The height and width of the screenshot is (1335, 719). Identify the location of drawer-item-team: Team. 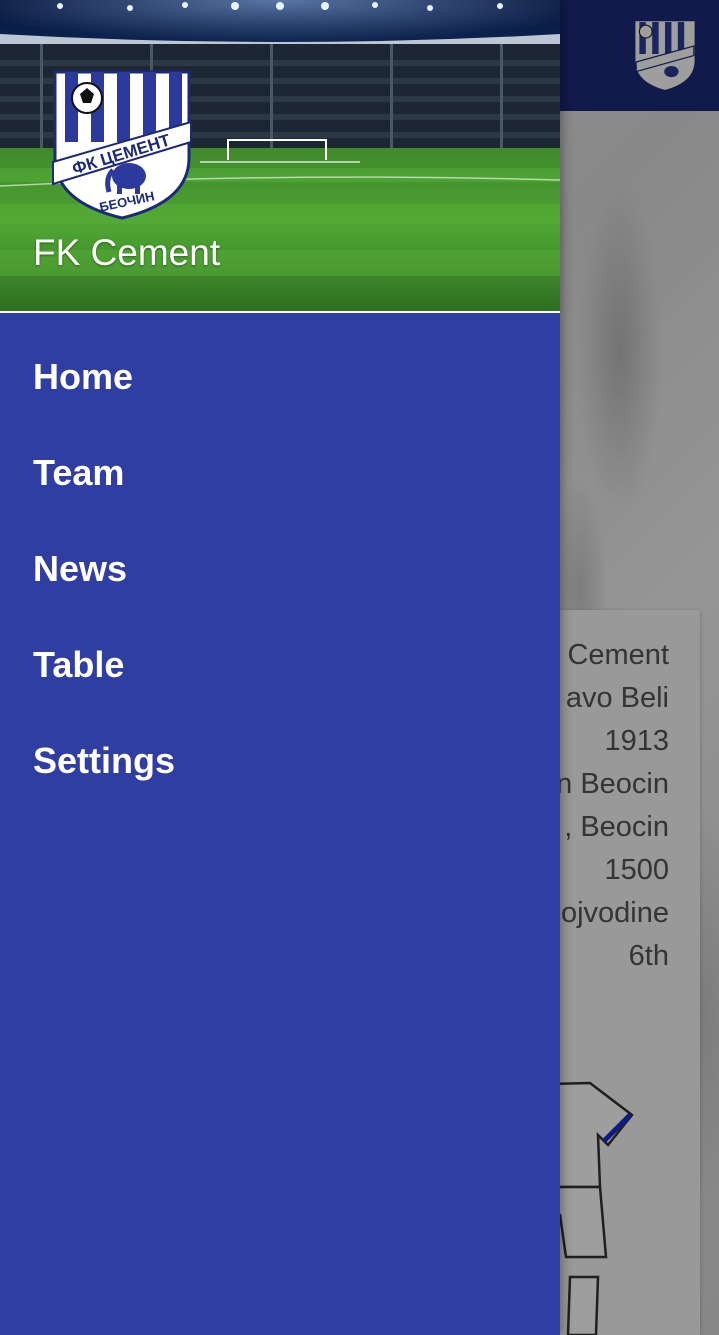
(280, 487).